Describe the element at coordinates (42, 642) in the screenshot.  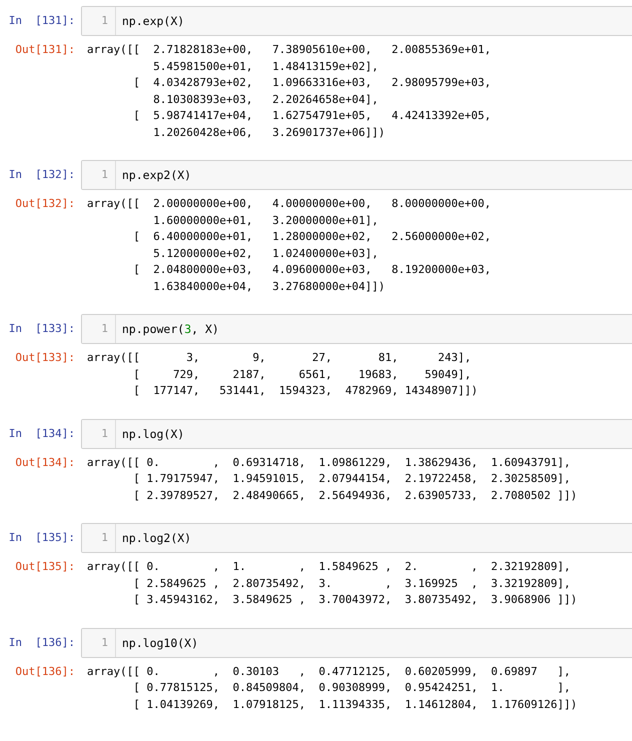
I see `input-prompt: In [136]:` at that location.